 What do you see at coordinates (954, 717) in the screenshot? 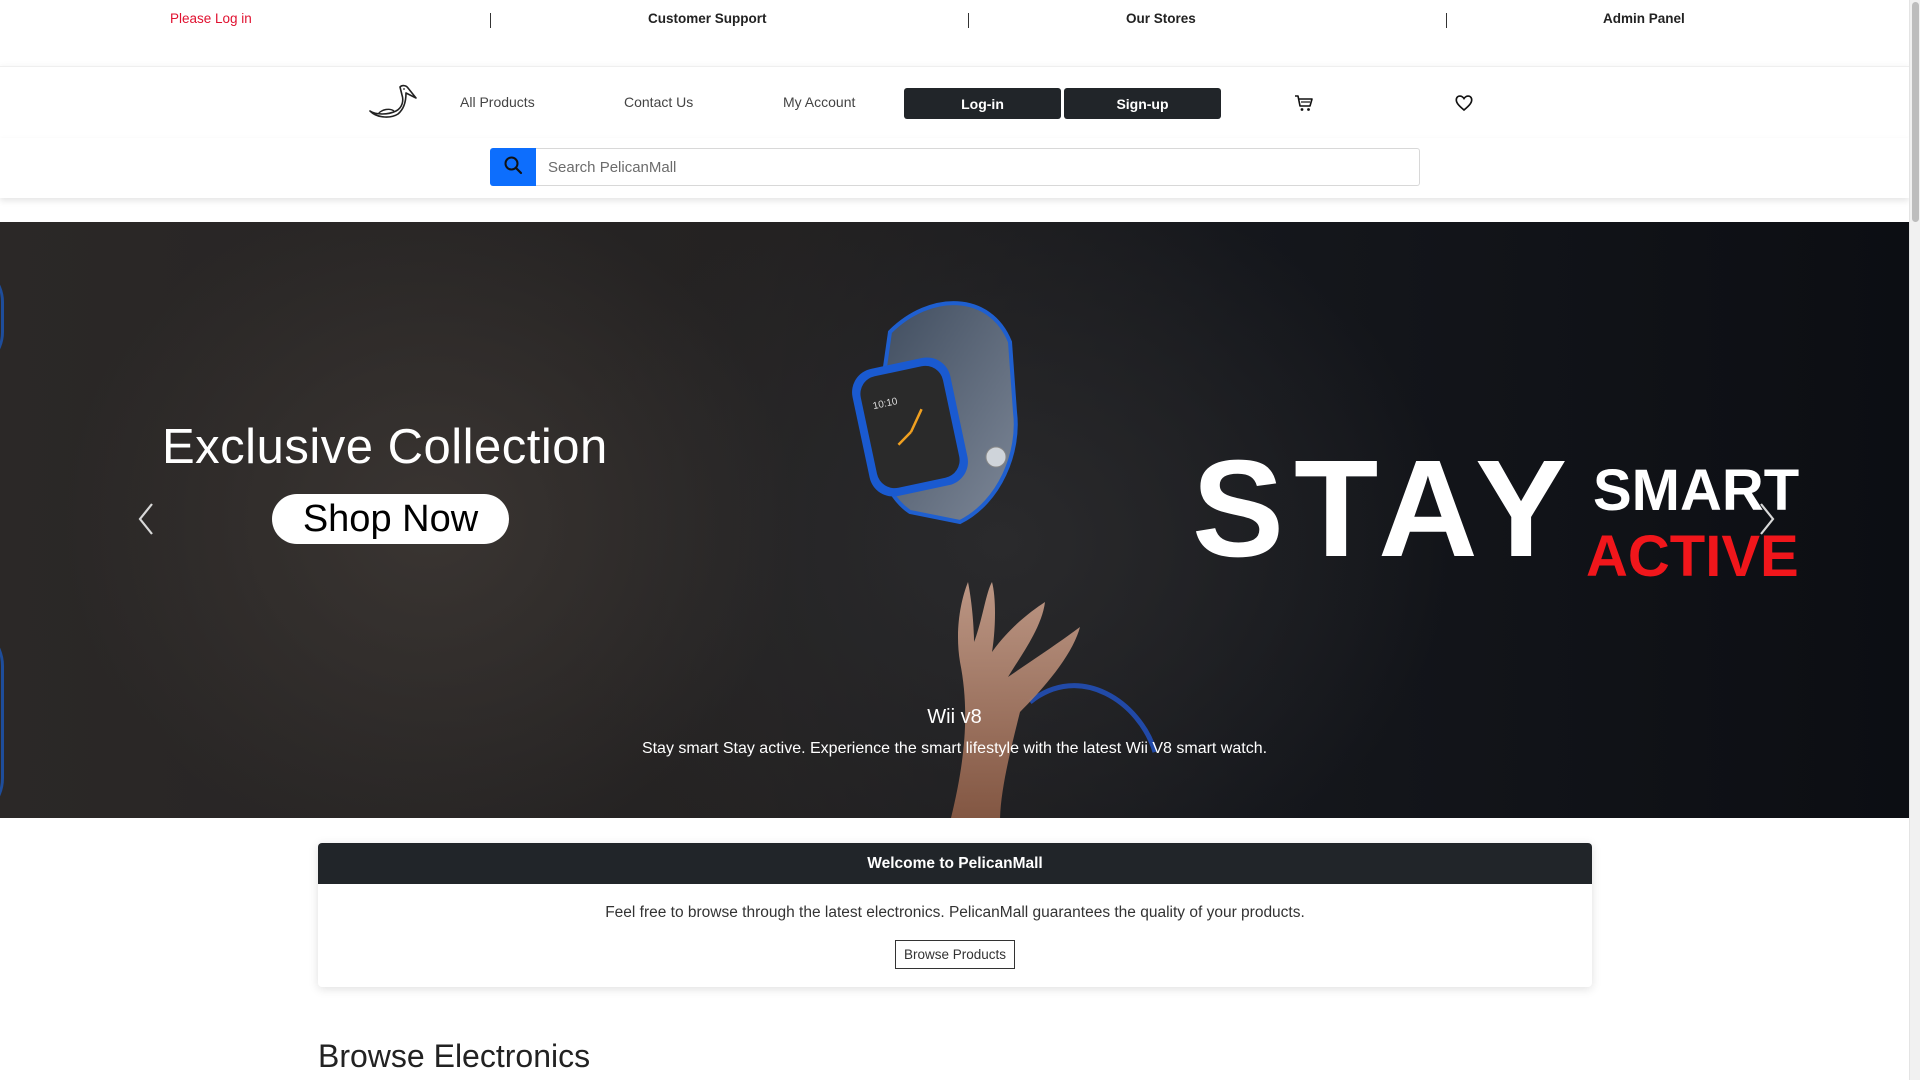
I see `carousel-caption-title: Wii v8` at bounding box center [954, 717].